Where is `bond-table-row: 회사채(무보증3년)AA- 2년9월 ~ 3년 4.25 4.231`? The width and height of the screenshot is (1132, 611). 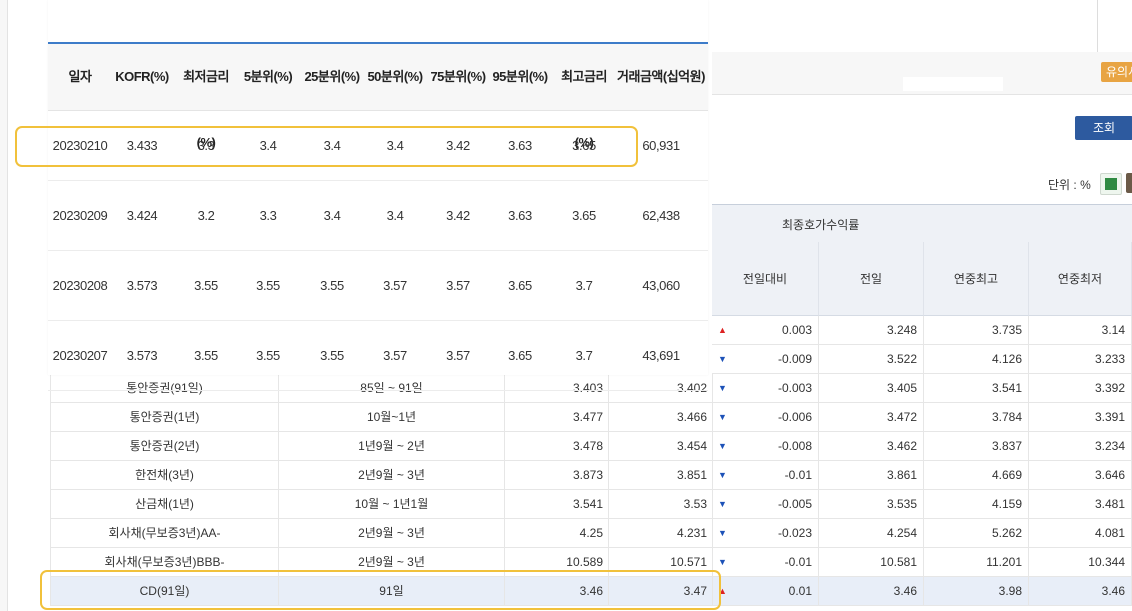
bond-table-row: 회사채(무보증3년)AA- 2년9월 ~ 3년 4.25 4.231 is located at coordinates (381, 533).